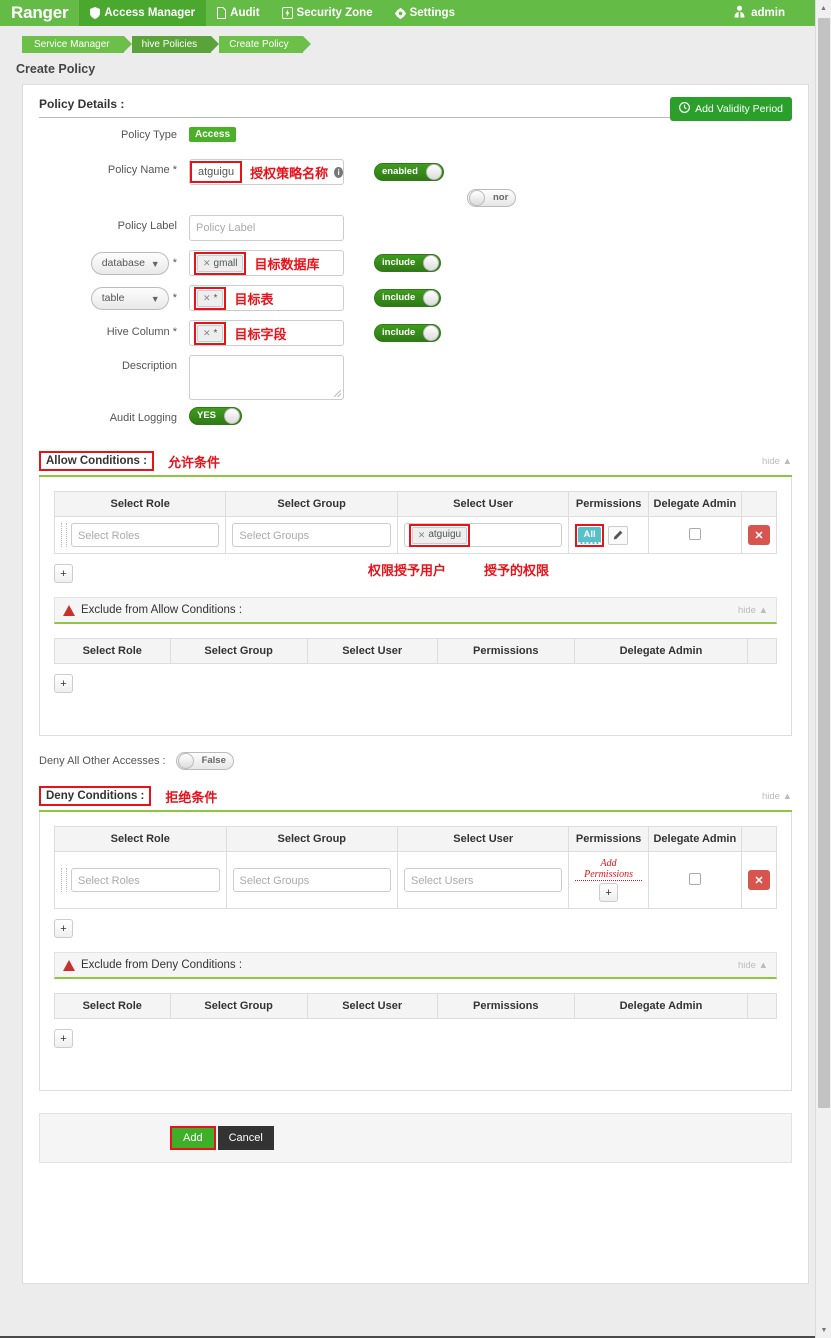  I want to click on cell-select-user: ✕ atguigu, so click(483, 535).